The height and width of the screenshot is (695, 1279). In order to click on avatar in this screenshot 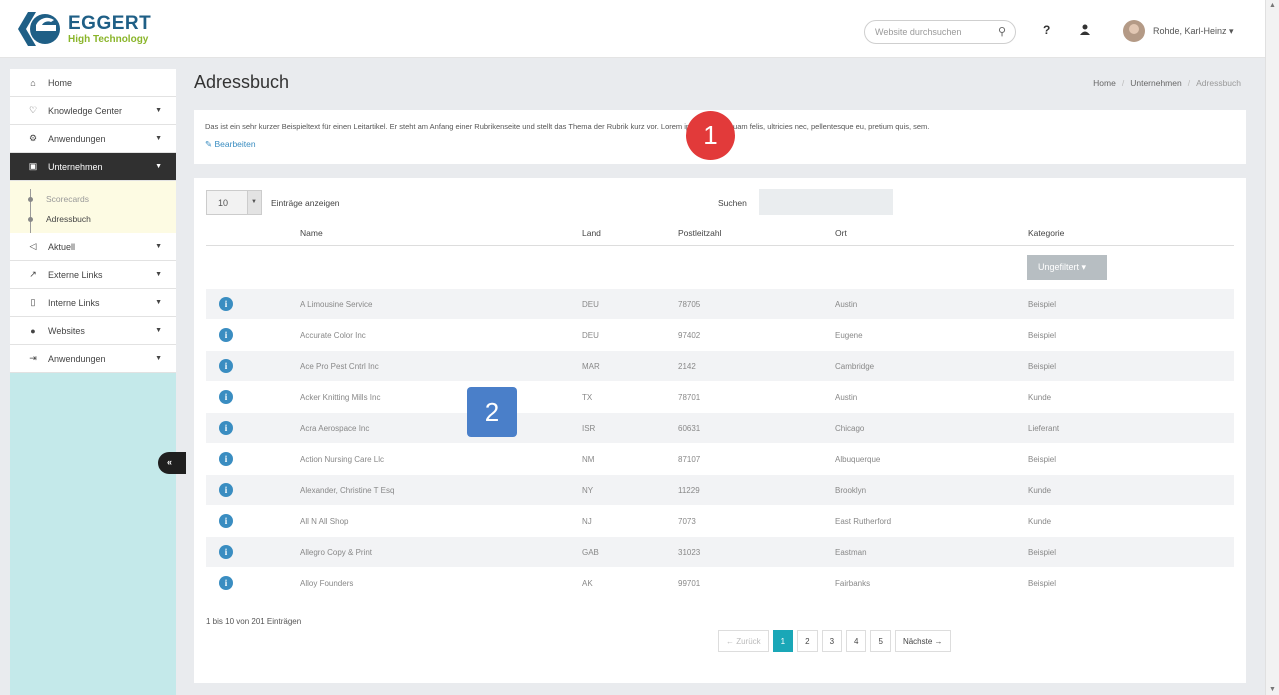, I will do `click(1134, 31)`.